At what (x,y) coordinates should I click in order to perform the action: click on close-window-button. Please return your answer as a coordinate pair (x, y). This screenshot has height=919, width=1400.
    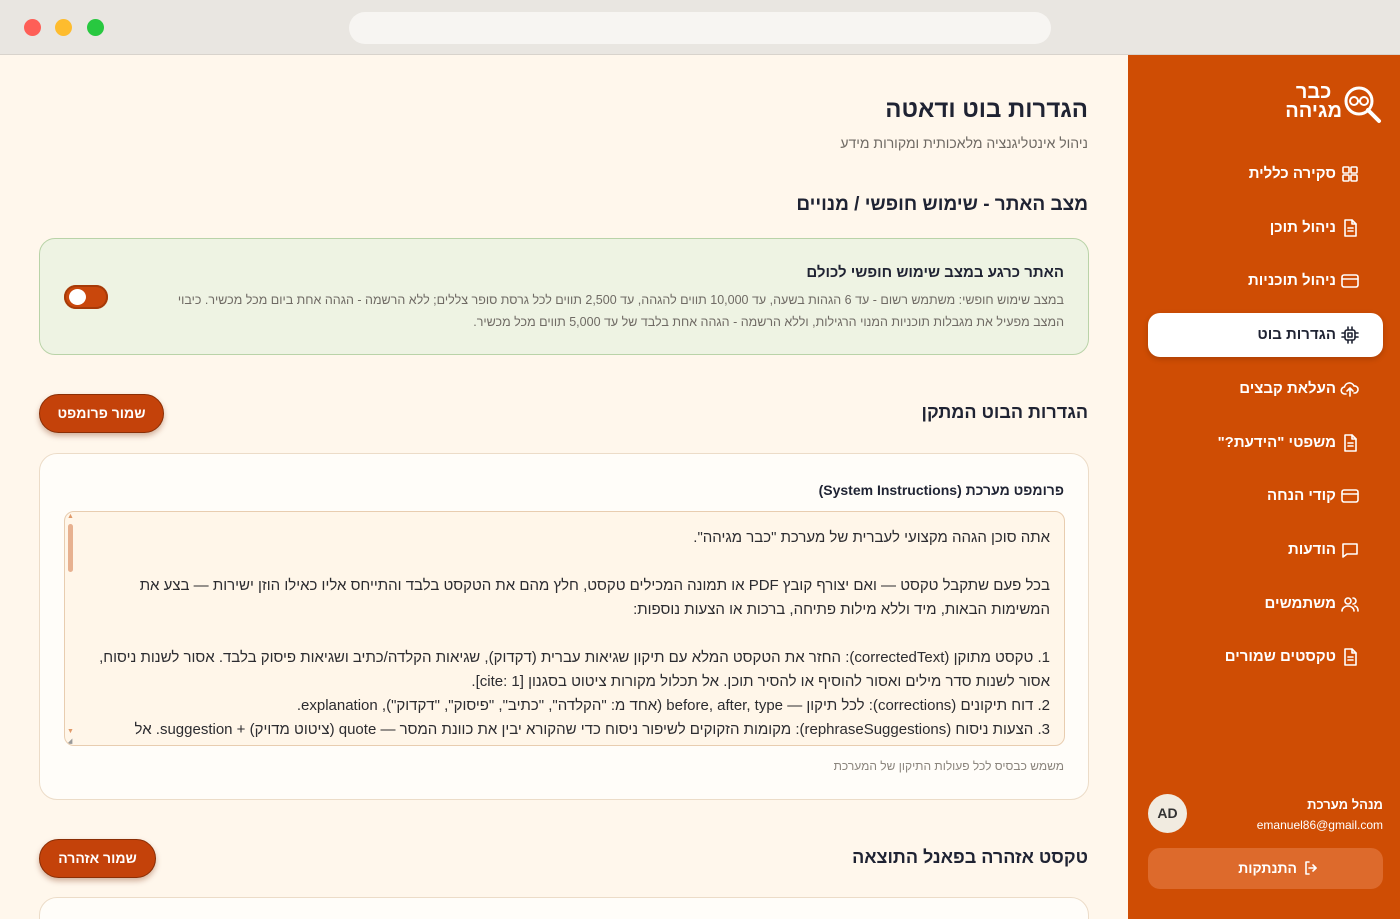
    Looking at the image, I should click on (32, 27).